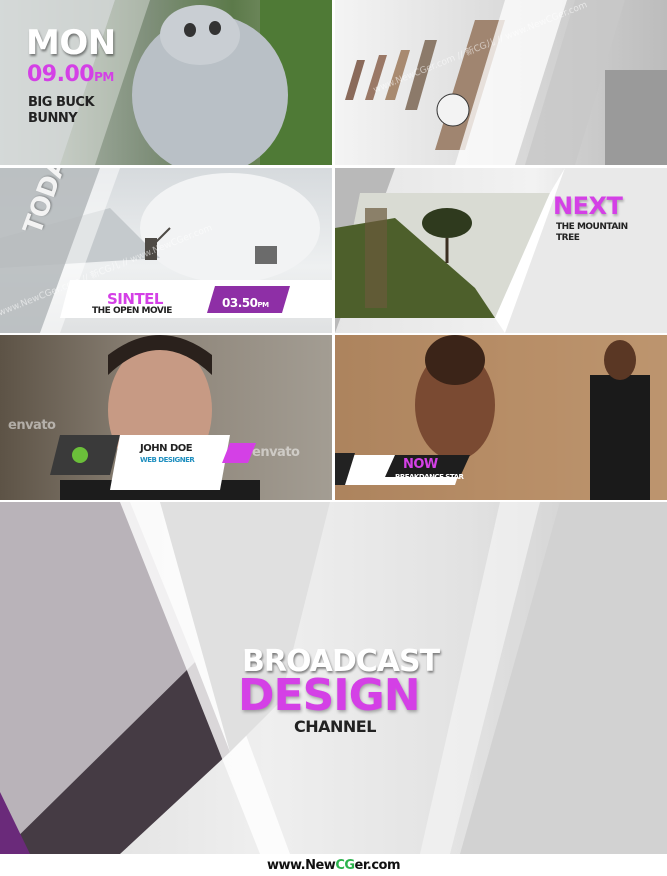 The height and width of the screenshot is (876, 667). What do you see at coordinates (568, 238) in the screenshot?
I see `next-title-line2: TREE` at bounding box center [568, 238].